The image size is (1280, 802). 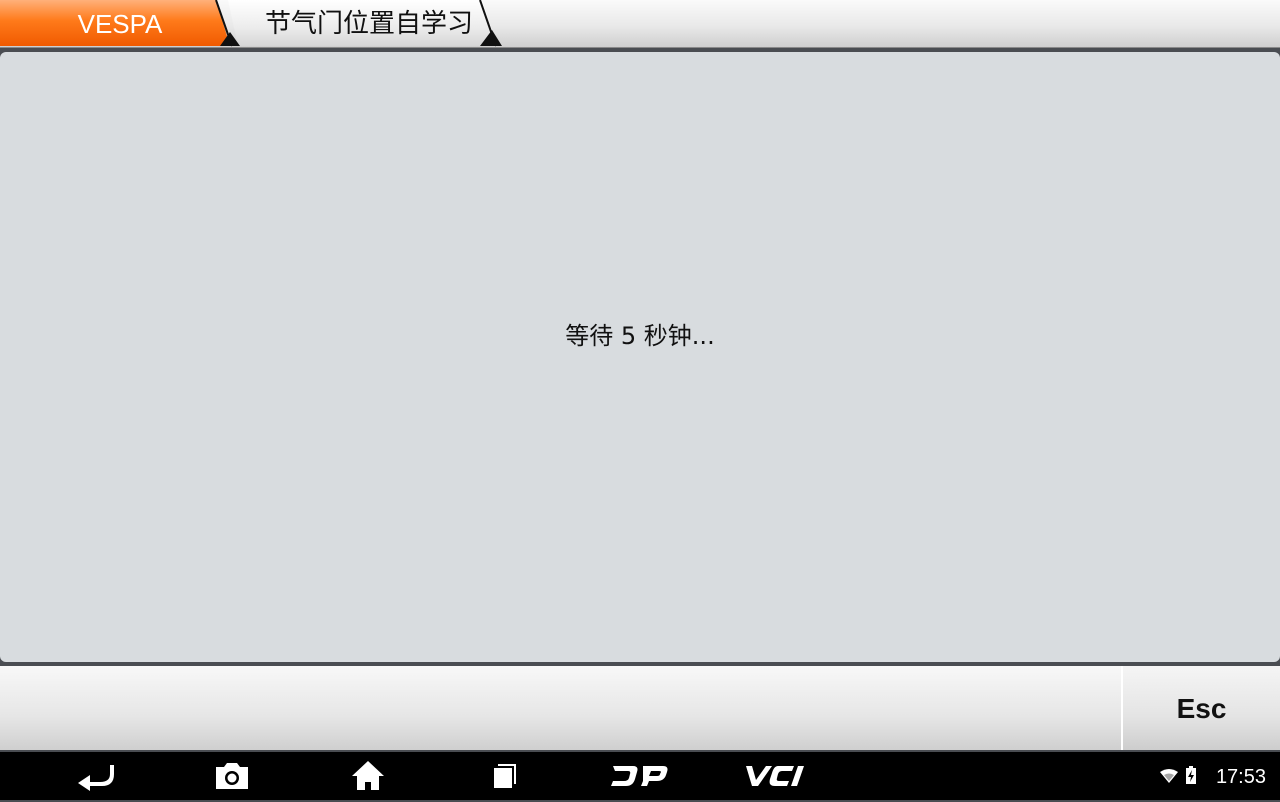 I want to click on recent-apps-button, so click(x=504, y=776).